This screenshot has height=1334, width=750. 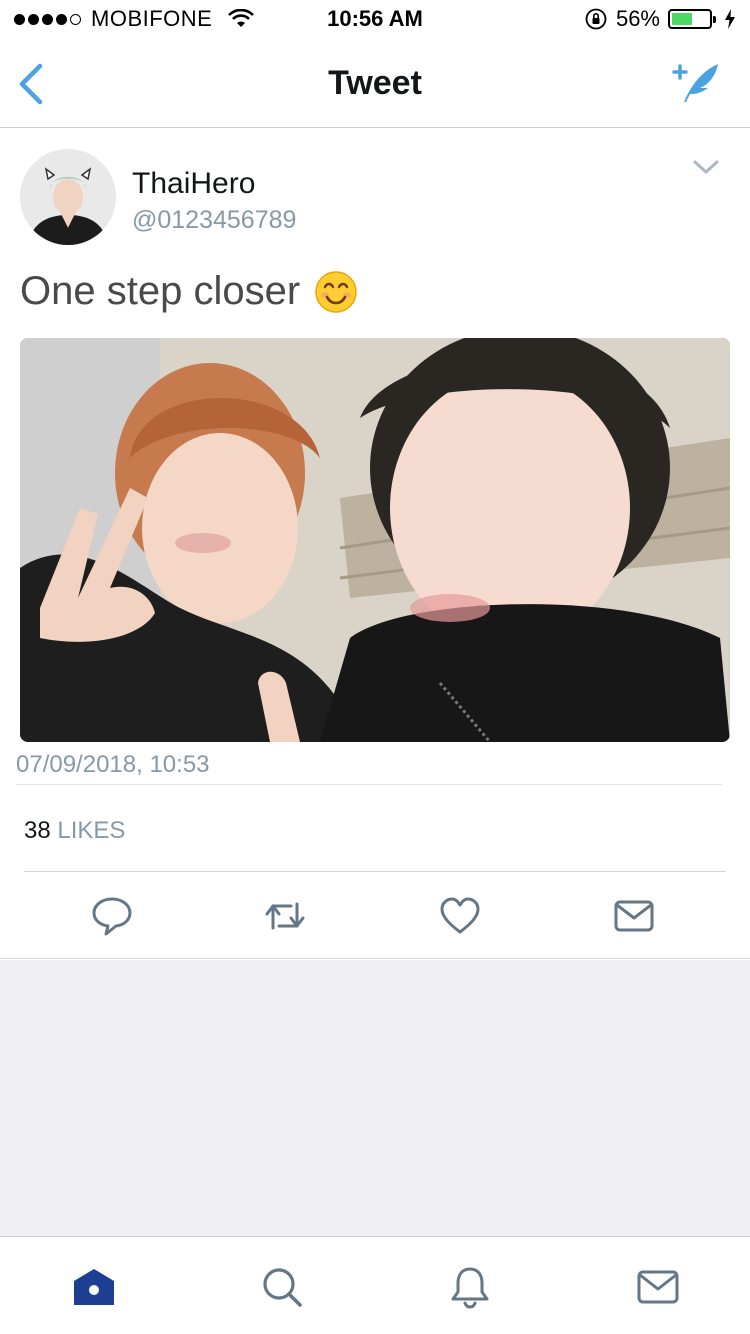 What do you see at coordinates (658, 1287) in the screenshot?
I see `messages-envelope-icon` at bounding box center [658, 1287].